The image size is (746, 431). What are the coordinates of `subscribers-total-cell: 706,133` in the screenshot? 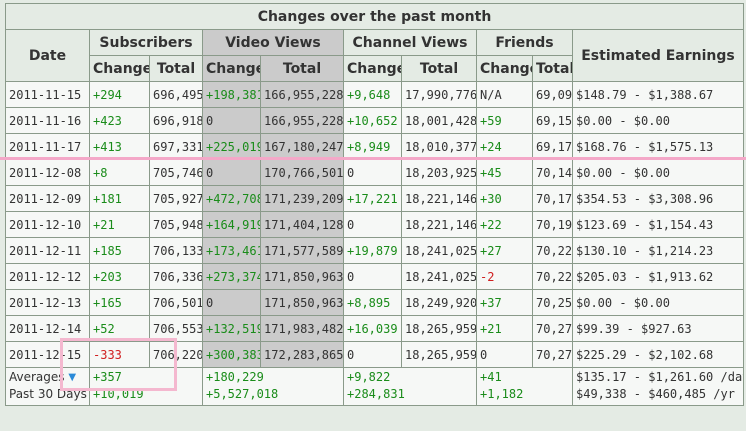 It's located at (176, 250).